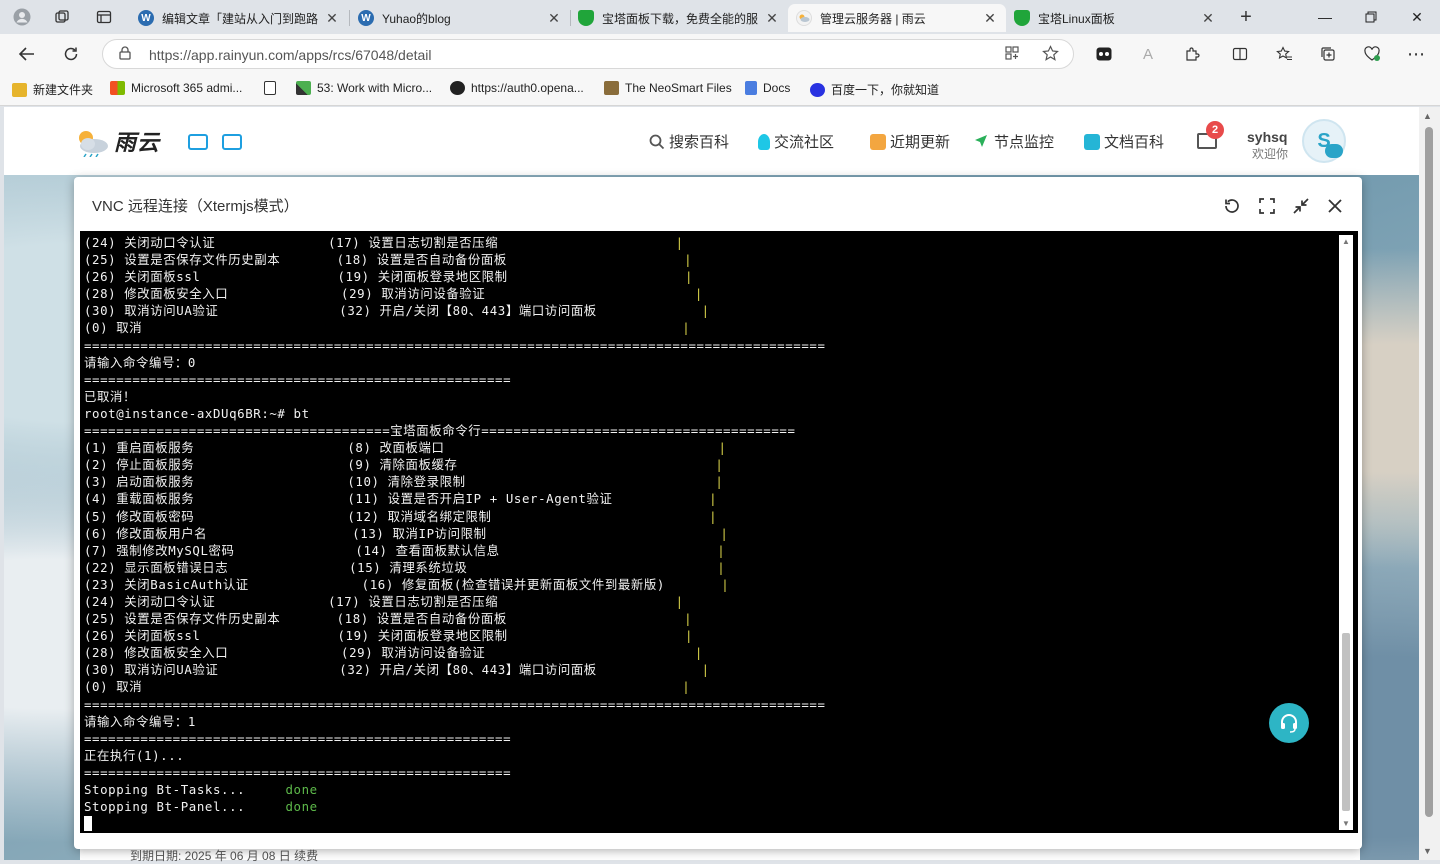  What do you see at coordinates (1246, 17) in the screenshot?
I see `new-tab-icon: +` at bounding box center [1246, 17].